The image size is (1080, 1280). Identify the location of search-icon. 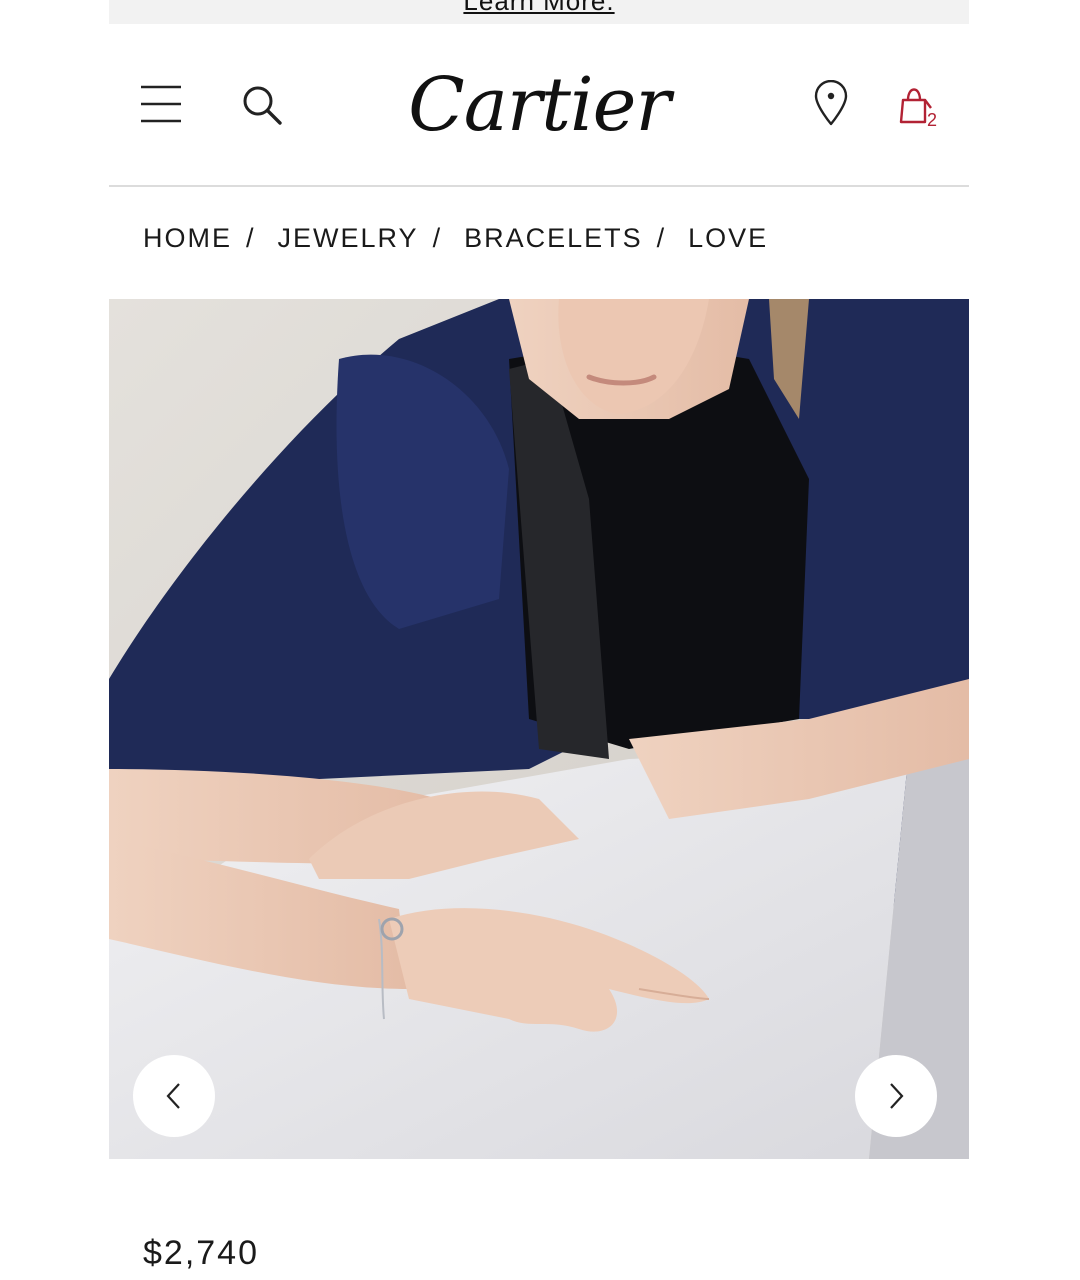
(262, 105).